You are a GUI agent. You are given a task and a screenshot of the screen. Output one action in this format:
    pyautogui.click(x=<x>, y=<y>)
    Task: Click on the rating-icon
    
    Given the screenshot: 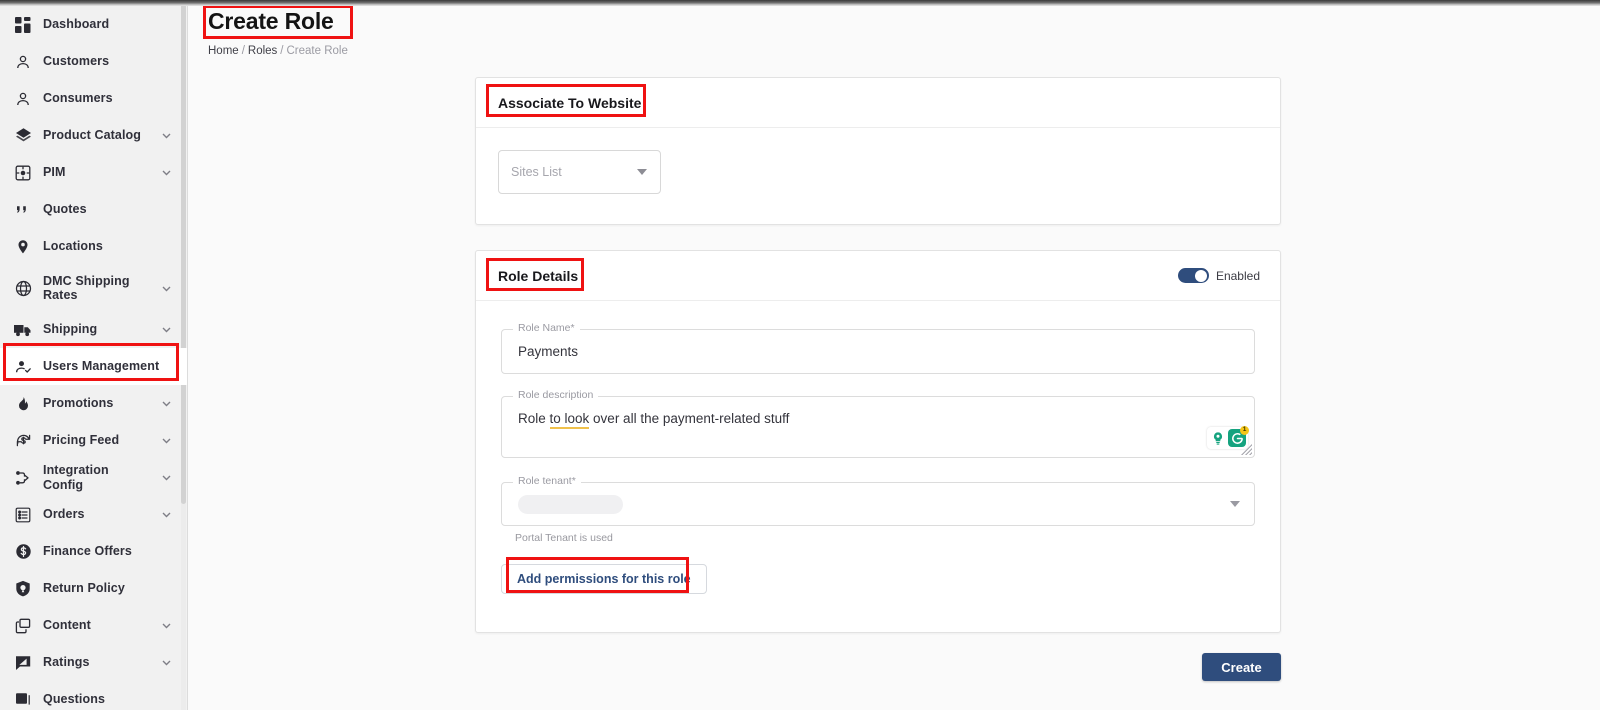 What is the action you would take?
    pyautogui.click(x=23, y=663)
    